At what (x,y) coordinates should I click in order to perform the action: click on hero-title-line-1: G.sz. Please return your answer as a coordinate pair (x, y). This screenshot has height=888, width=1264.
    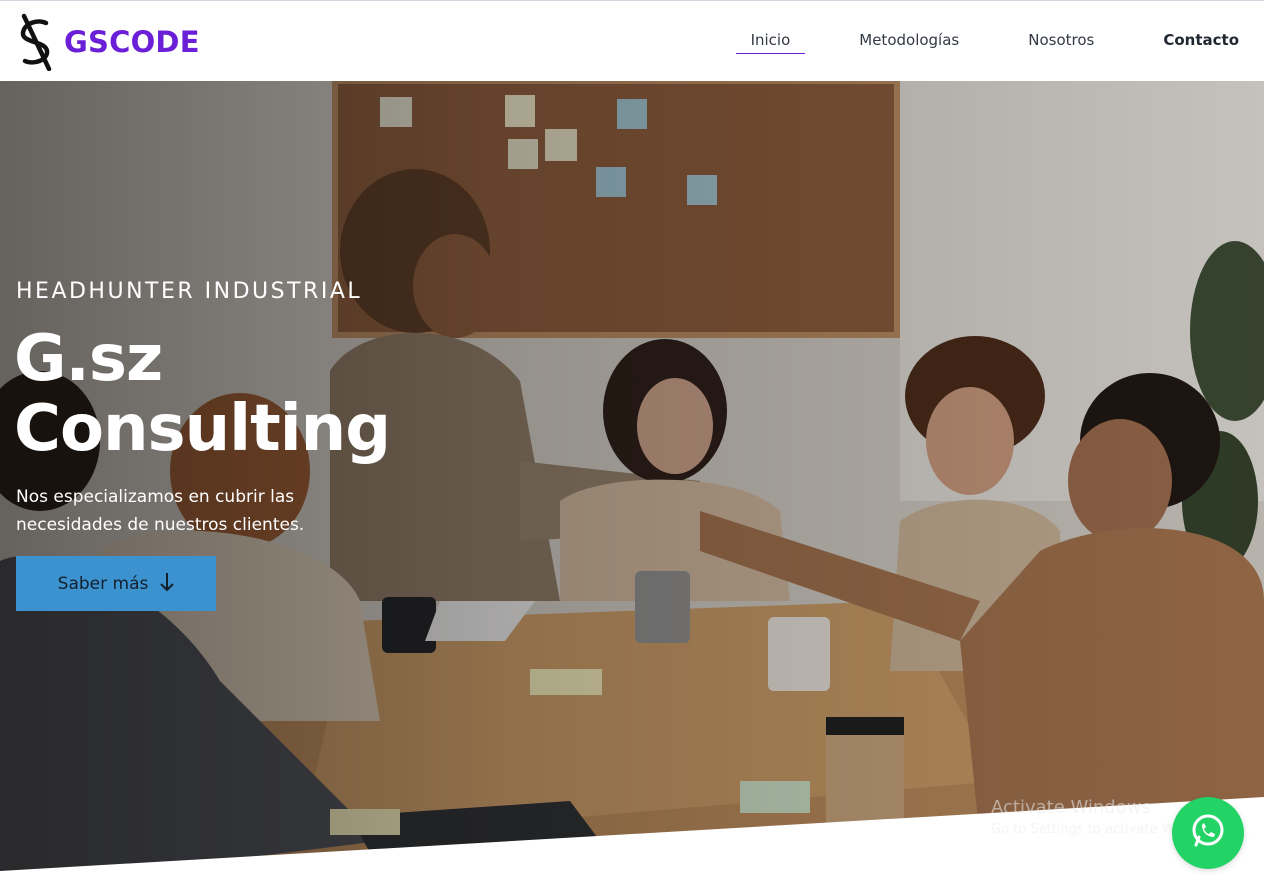
    Looking at the image, I should click on (88, 359).